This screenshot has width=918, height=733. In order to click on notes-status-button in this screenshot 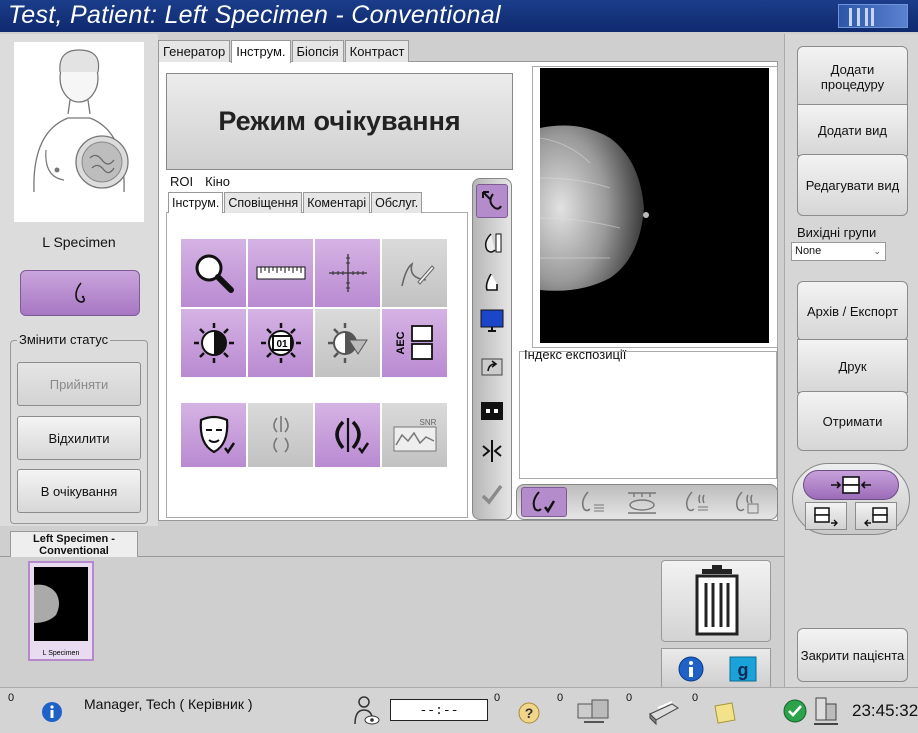, I will do `click(725, 713)`.